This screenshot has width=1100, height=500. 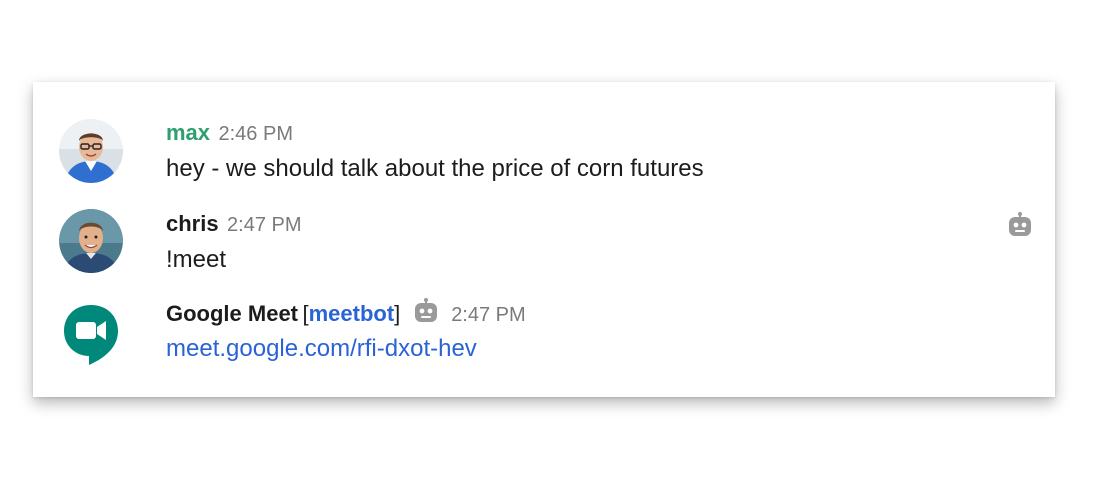 What do you see at coordinates (91, 151) in the screenshot?
I see `avatar-max` at bounding box center [91, 151].